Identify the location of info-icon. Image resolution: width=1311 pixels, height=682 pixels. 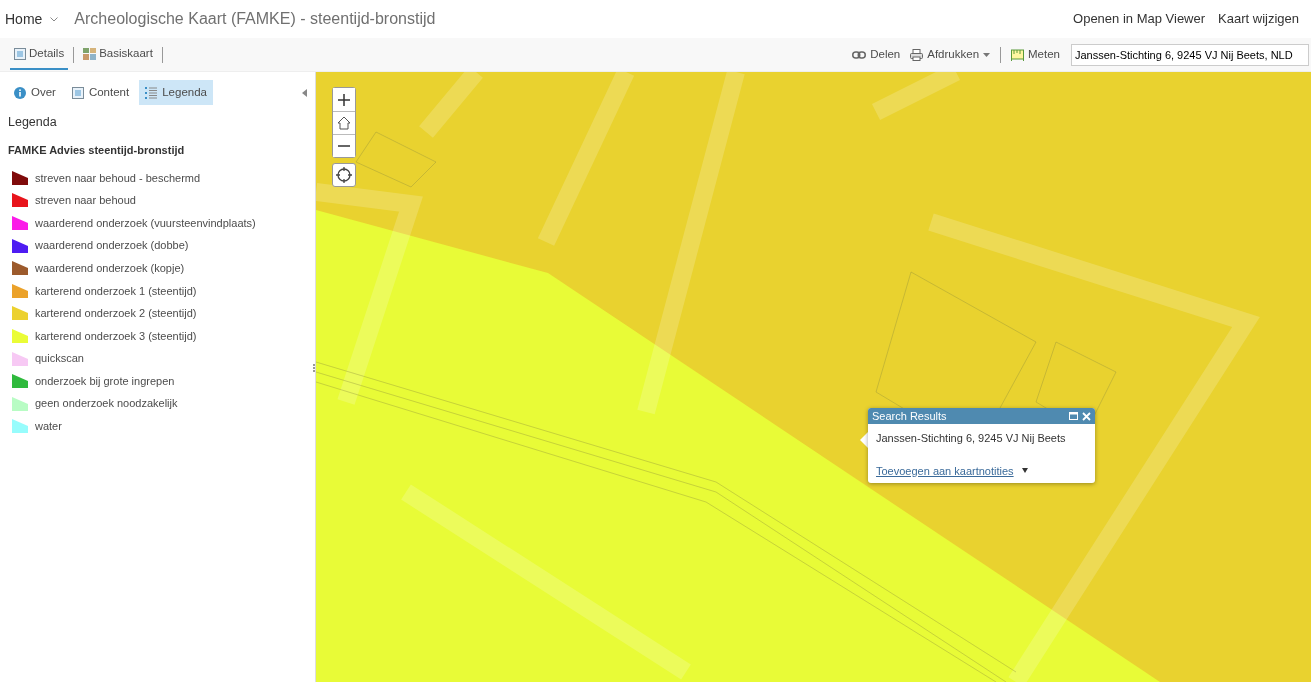
(20, 92).